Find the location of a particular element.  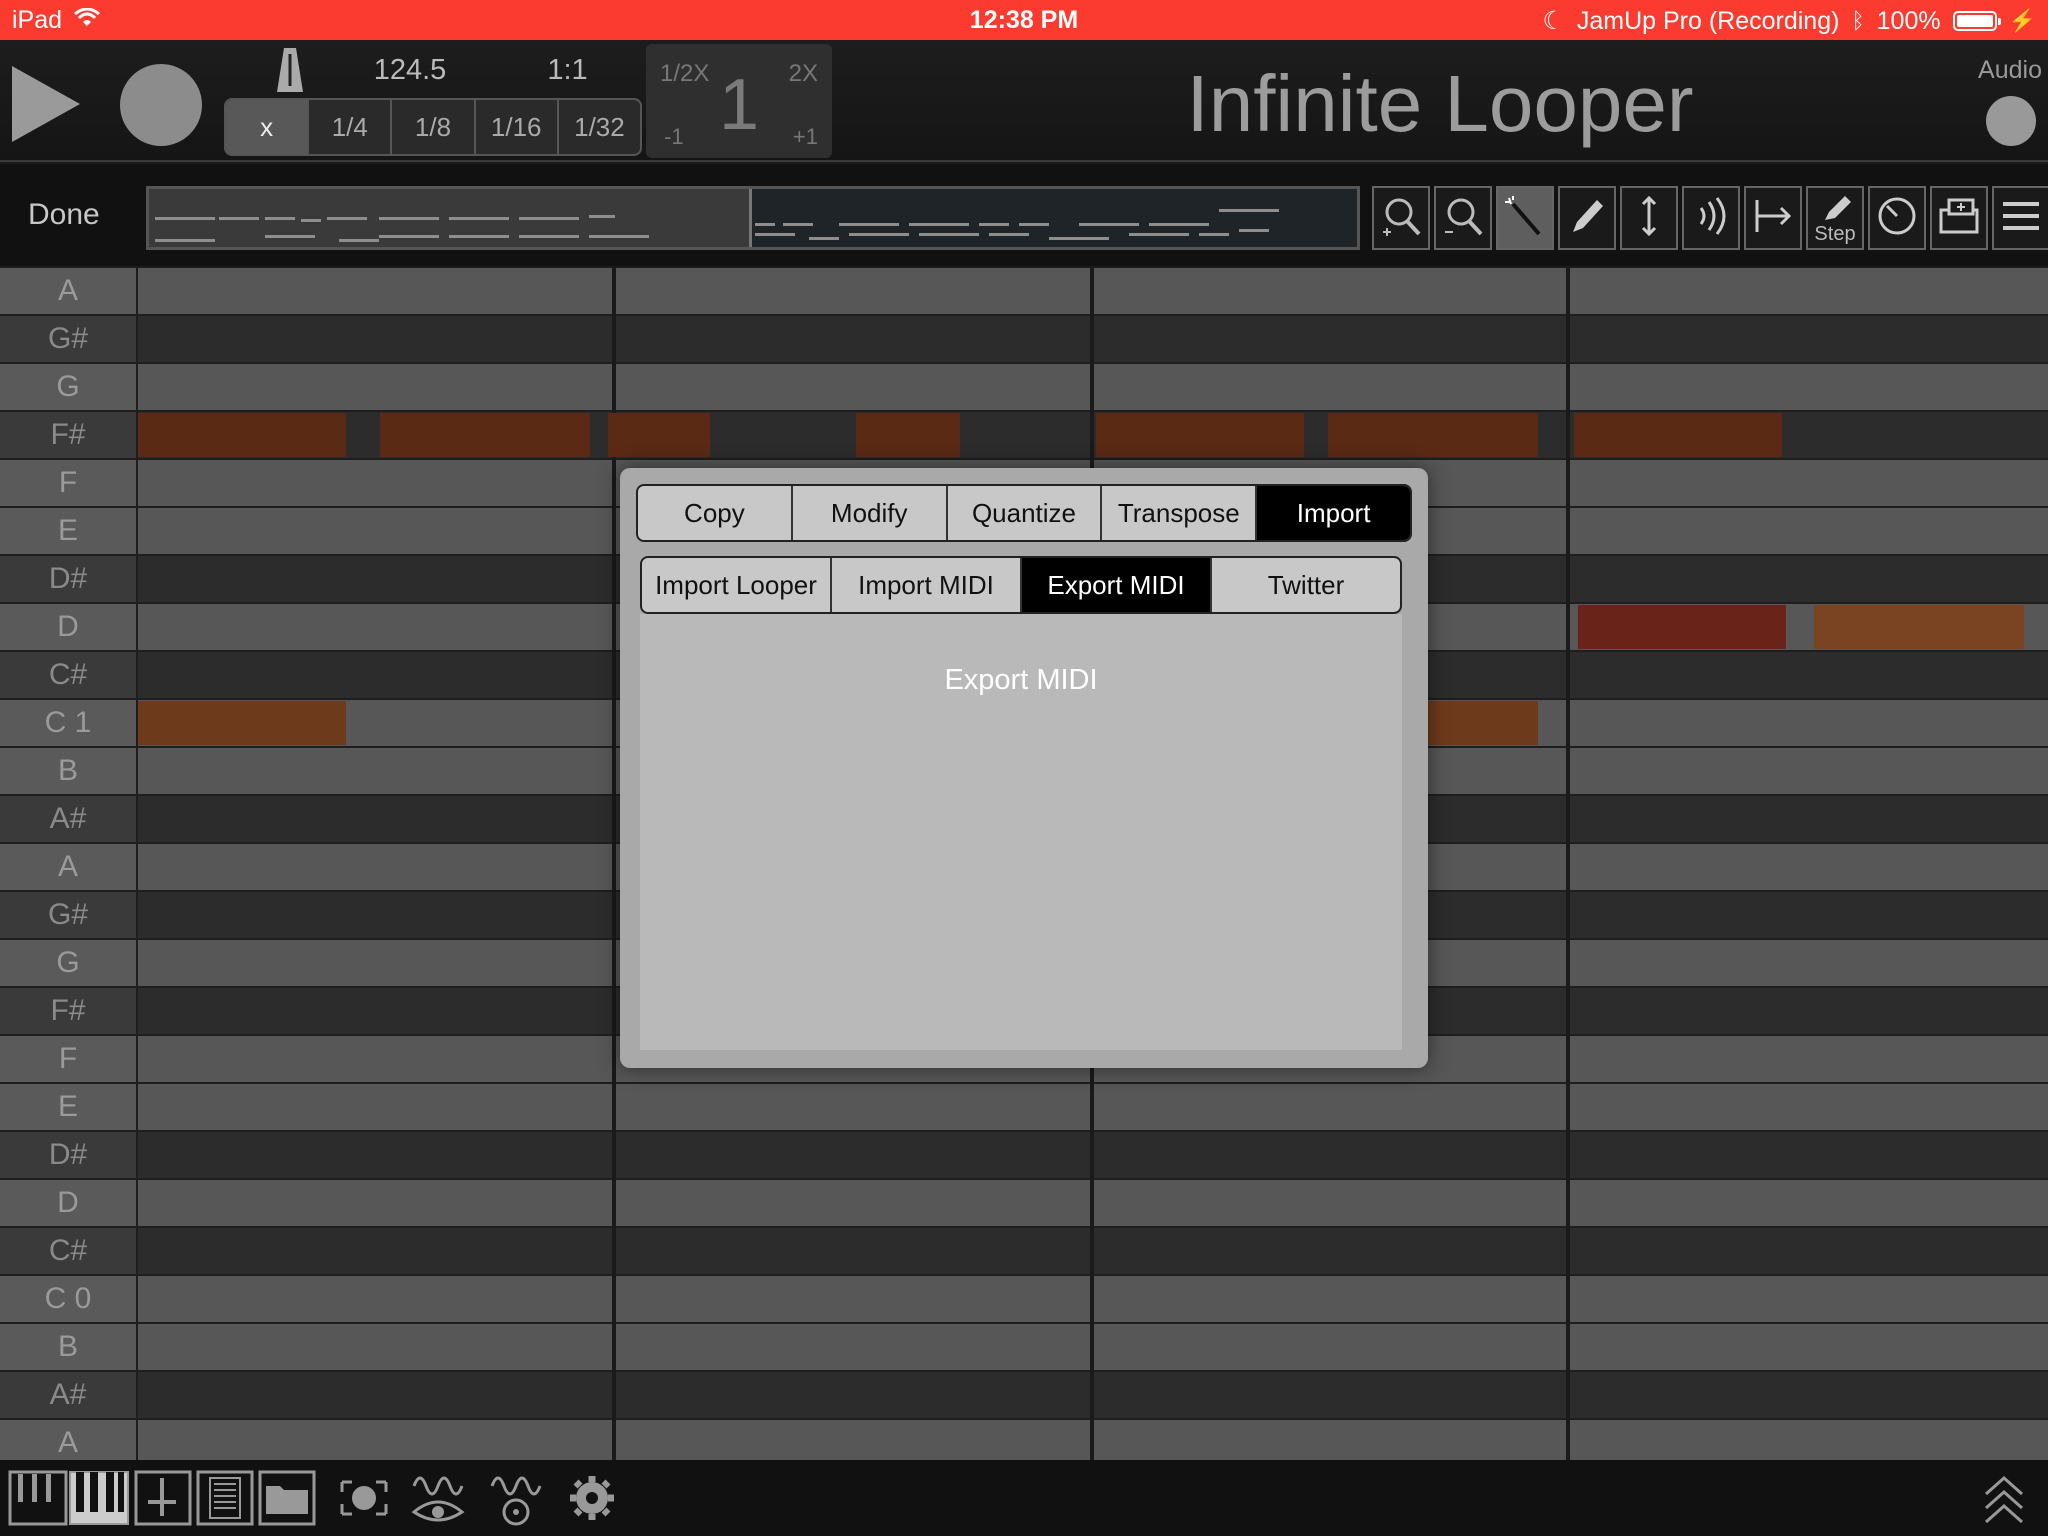

subtab-import-midi: Import MIDI is located at coordinates (927, 585).